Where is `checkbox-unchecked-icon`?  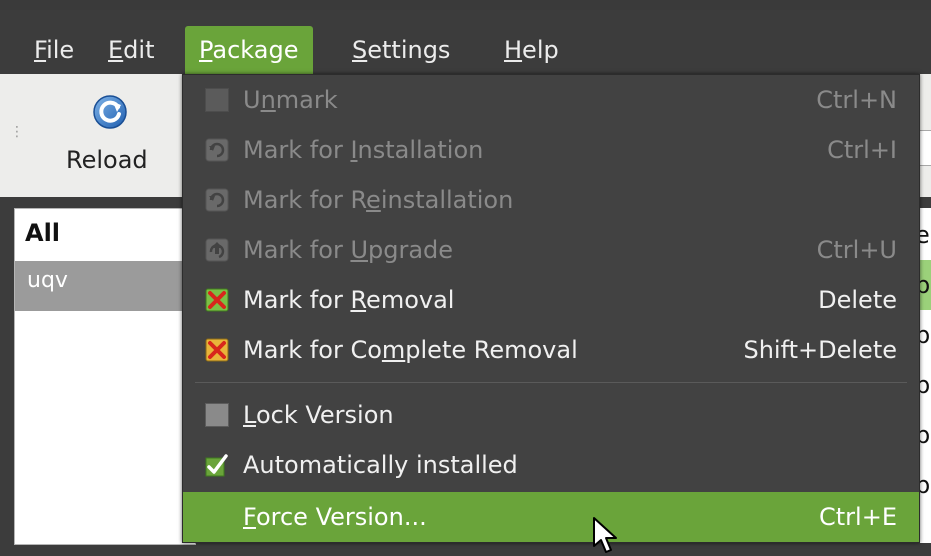 checkbox-unchecked-icon is located at coordinates (217, 415).